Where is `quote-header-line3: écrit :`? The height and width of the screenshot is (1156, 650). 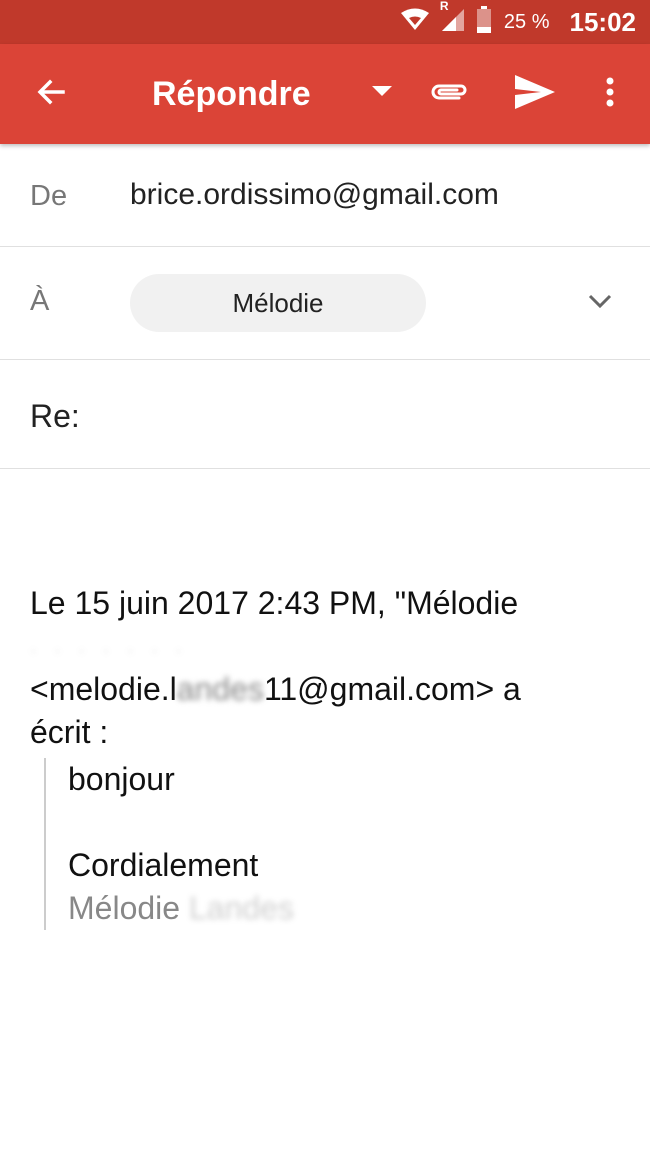
quote-header-line3: écrit : is located at coordinates (69, 732).